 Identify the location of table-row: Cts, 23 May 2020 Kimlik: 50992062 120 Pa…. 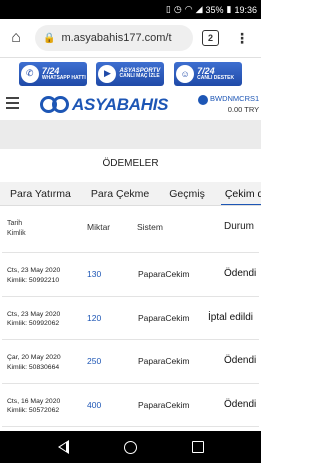
(130, 318).